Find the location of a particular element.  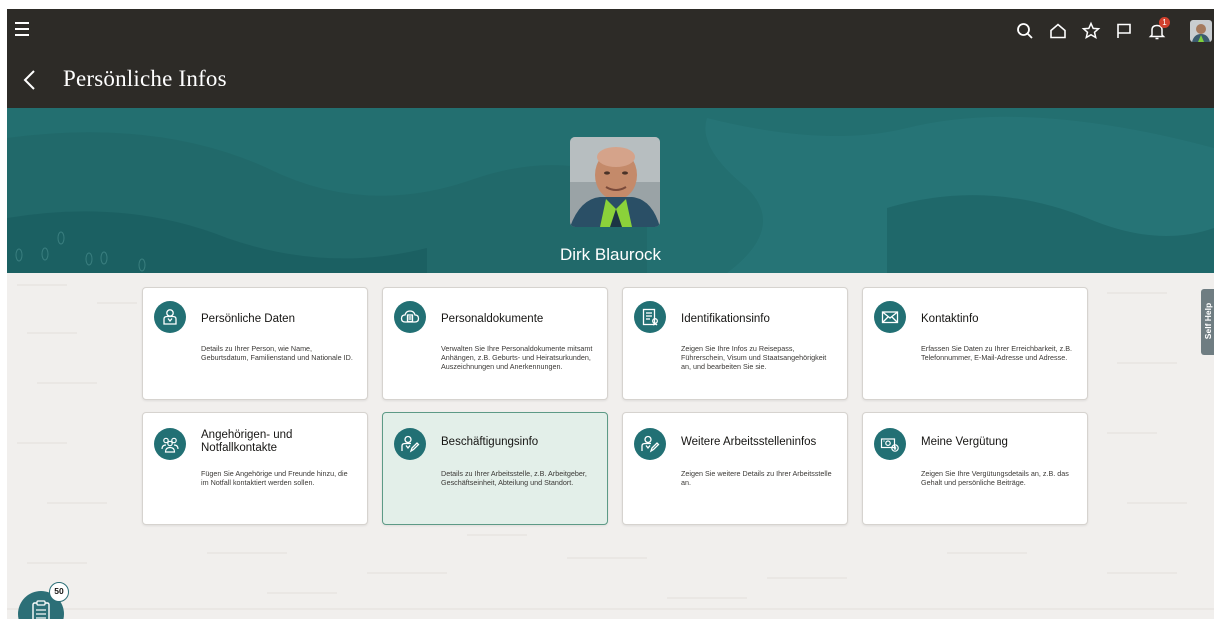

home-icon is located at coordinates (1058, 31).